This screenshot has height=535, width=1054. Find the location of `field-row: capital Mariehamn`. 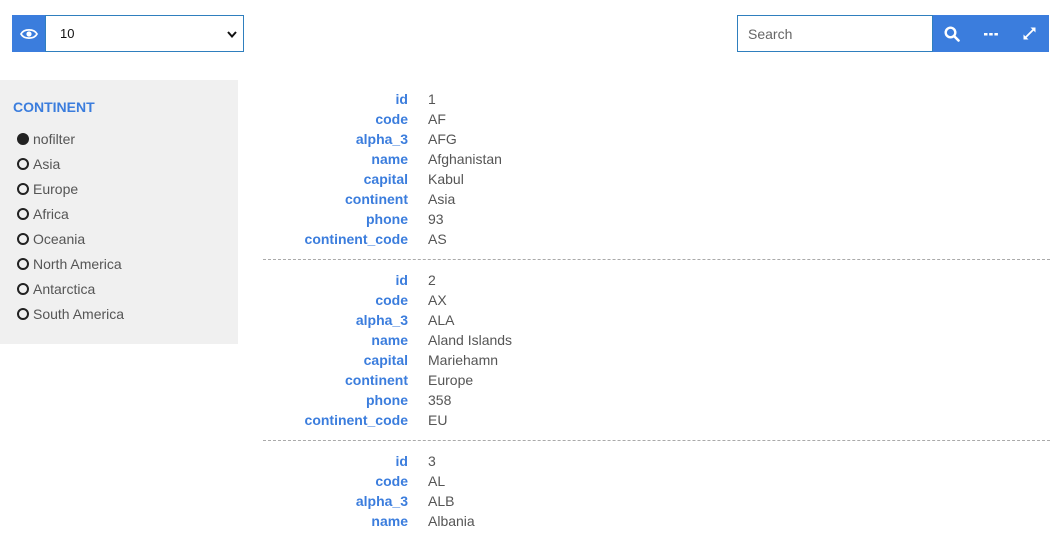

field-row: capital Mariehamn is located at coordinates (656, 360).